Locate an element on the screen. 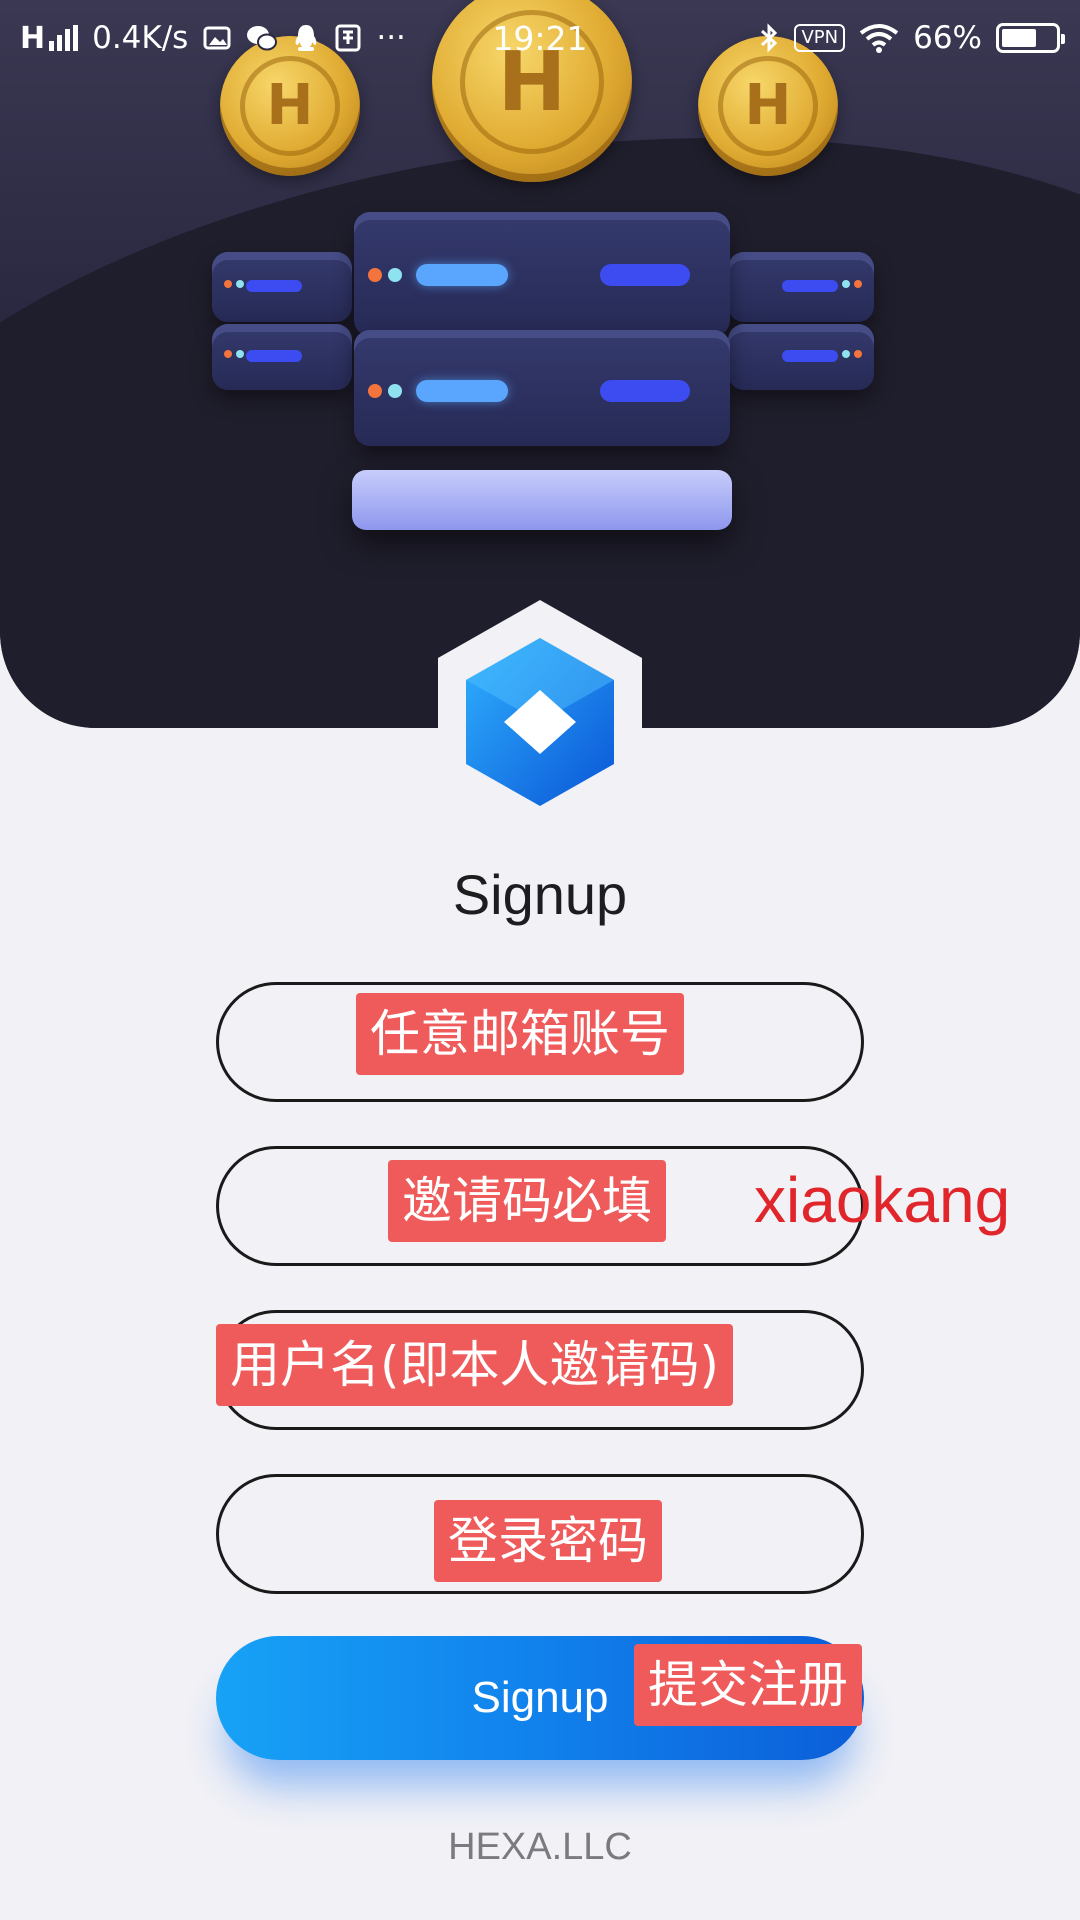 Image resolution: width=1080 pixels, height=1920 pixels. server-side-left-bottom is located at coordinates (282, 357).